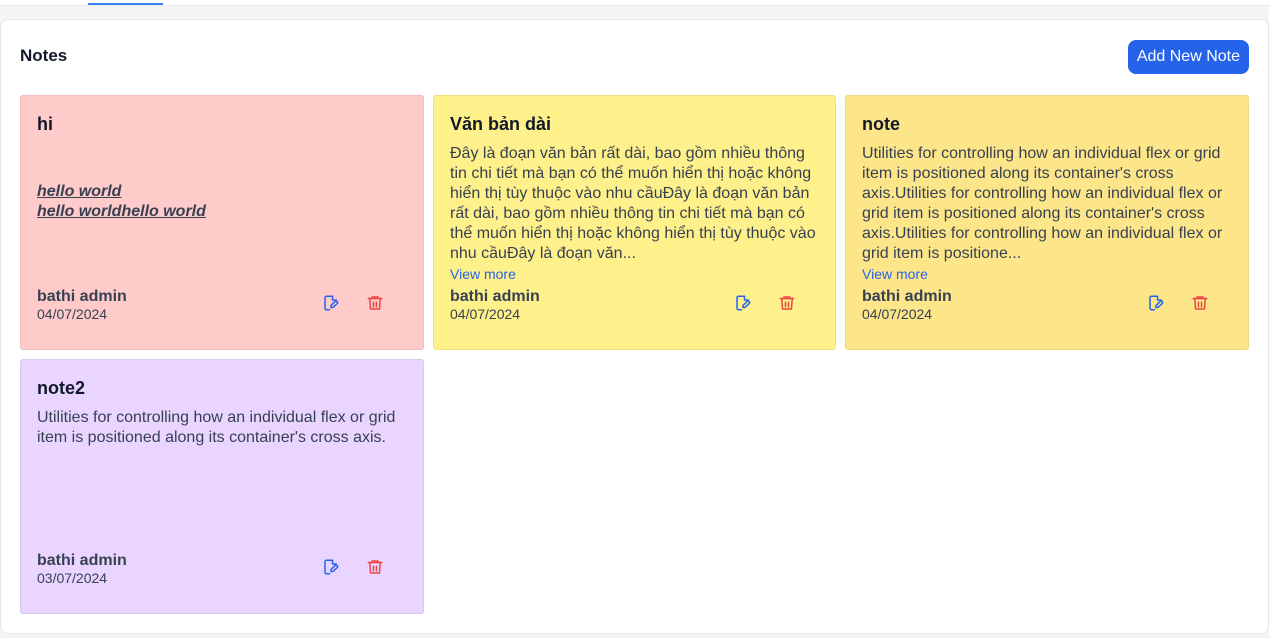  What do you see at coordinates (45, 124) in the screenshot?
I see `note-title: hi` at bounding box center [45, 124].